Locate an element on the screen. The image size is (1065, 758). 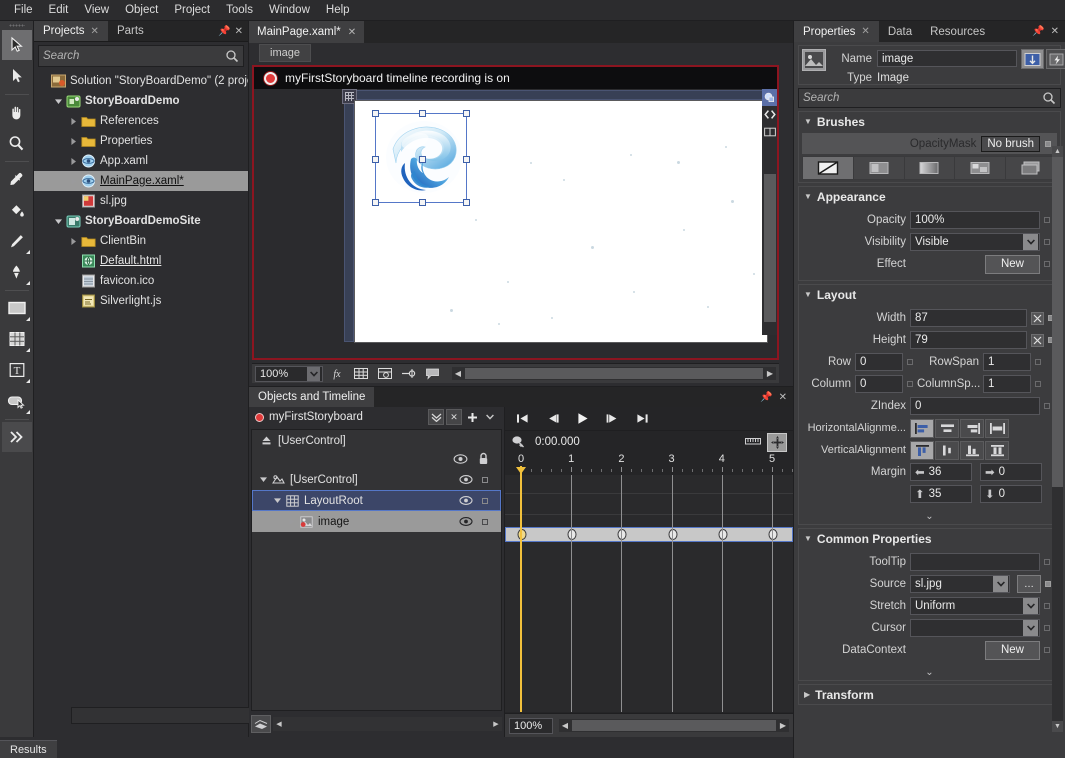
timeline-grid is located at coordinates (649, 593).